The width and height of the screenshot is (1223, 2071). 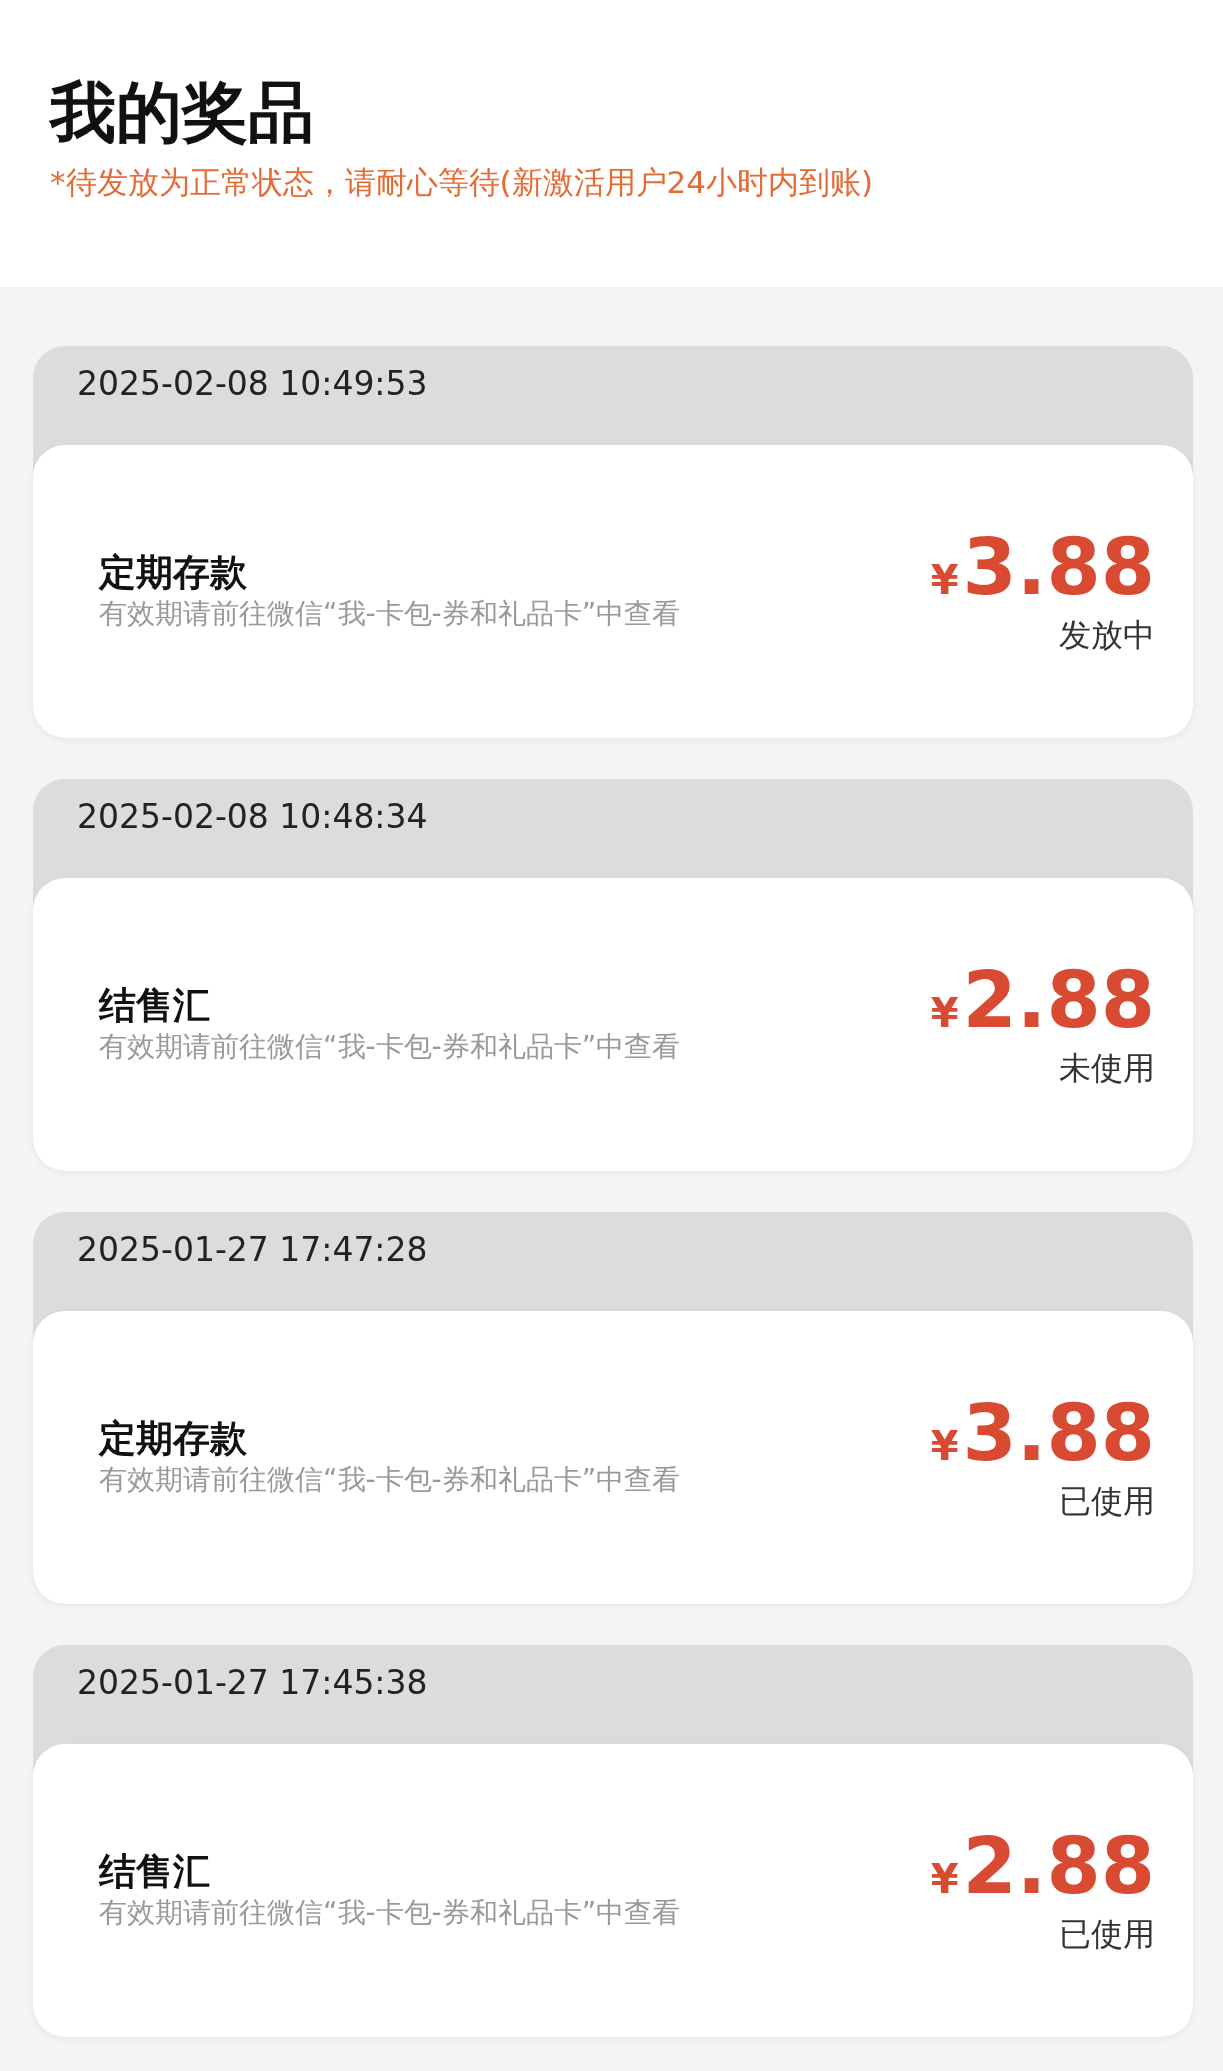 What do you see at coordinates (252, 383) in the screenshot?
I see `record-time: 2025-02-08 10:49:53` at bounding box center [252, 383].